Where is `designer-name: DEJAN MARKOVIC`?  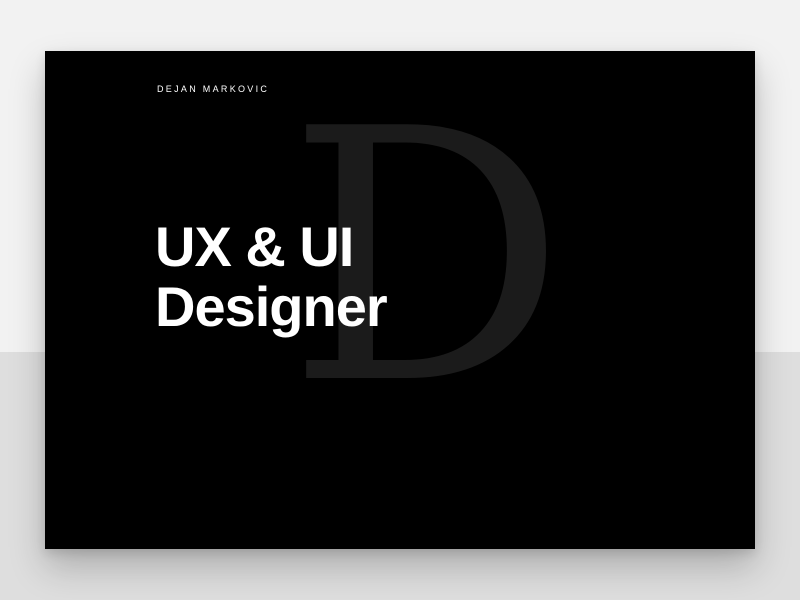
designer-name: DEJAN MARKOVIC is located at coordinates (213, 89).